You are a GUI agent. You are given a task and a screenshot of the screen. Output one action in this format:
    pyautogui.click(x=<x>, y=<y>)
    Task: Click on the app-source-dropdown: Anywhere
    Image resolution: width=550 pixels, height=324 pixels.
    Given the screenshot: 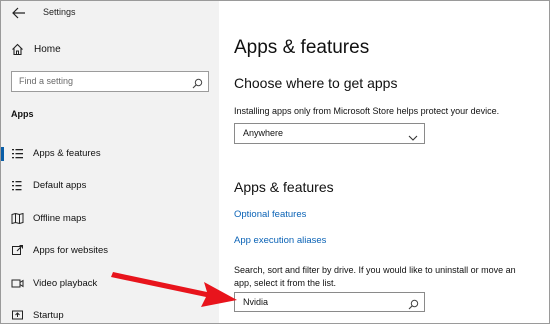 What is the action you would take?
    pyautogui.click(x=329, y=133)
    